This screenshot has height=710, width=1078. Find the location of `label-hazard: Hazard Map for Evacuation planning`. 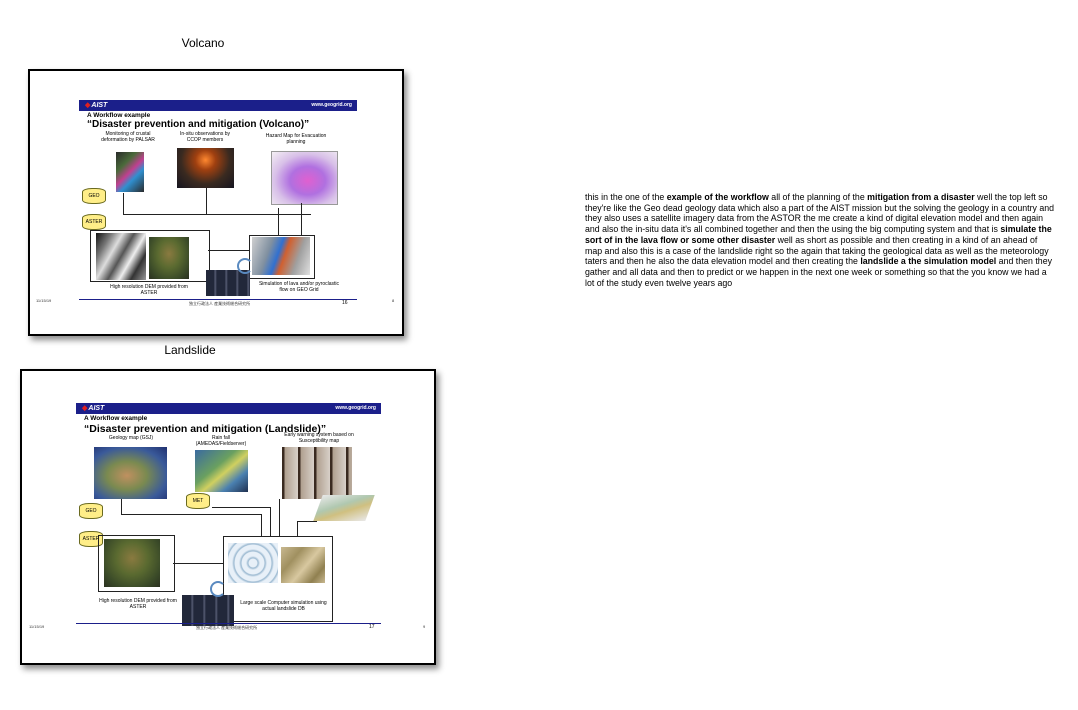

label-hazard: Hazard Map for Evacuation planning is located at coordinates (296, 139).